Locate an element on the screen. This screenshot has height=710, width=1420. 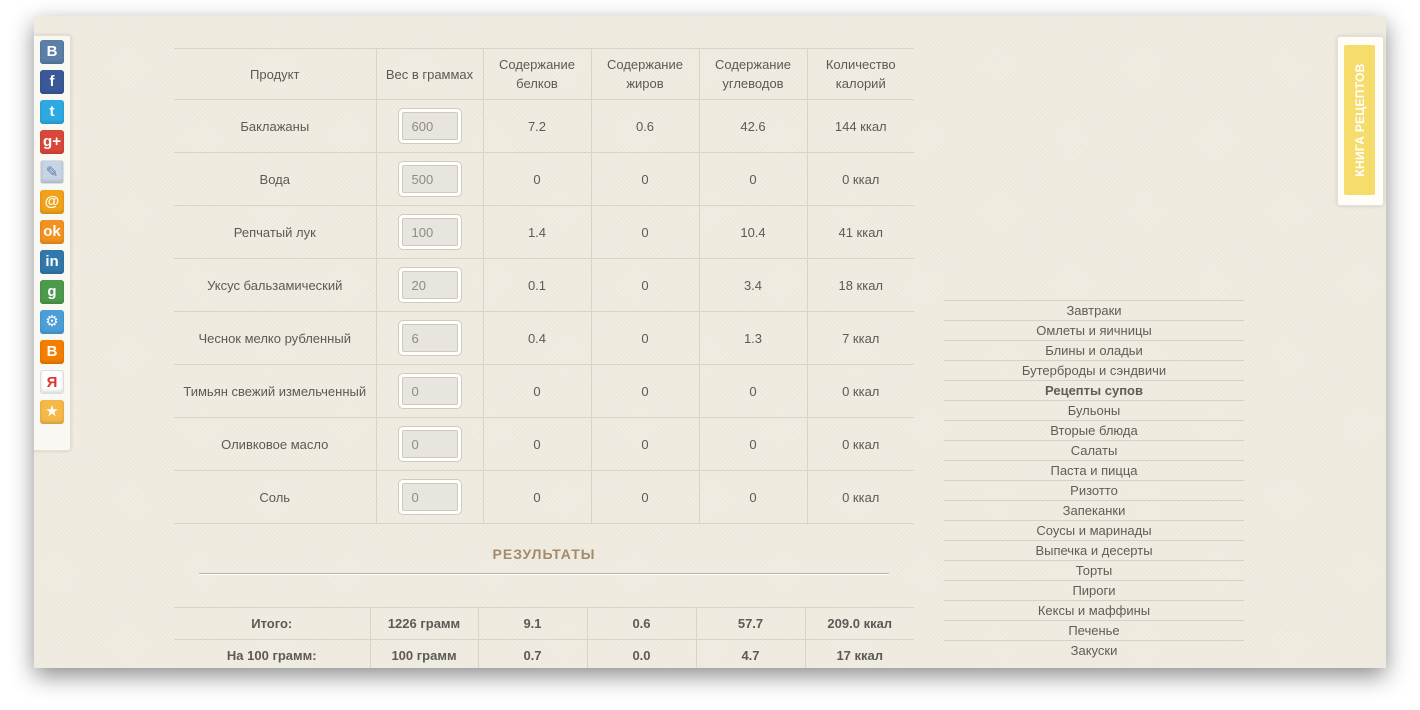
product-row: Тимьян свежий измельченный 0 0 0 0 0 ккал is located at coordinates (544, 391).